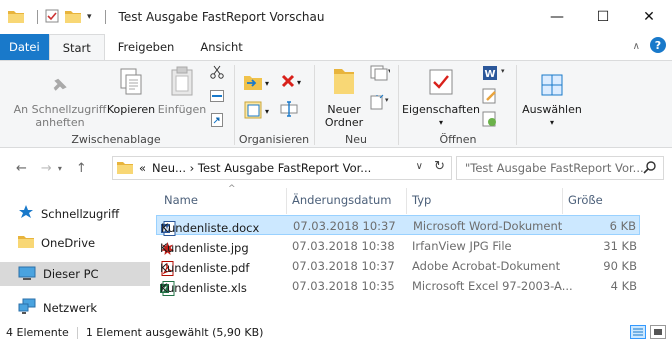 The width and height of the screenshot is (672, 342). What do you see at coordinates (256, 111) in the screenshot?
I see `copy-to-button: ▾` at bounding box center [256, 111].